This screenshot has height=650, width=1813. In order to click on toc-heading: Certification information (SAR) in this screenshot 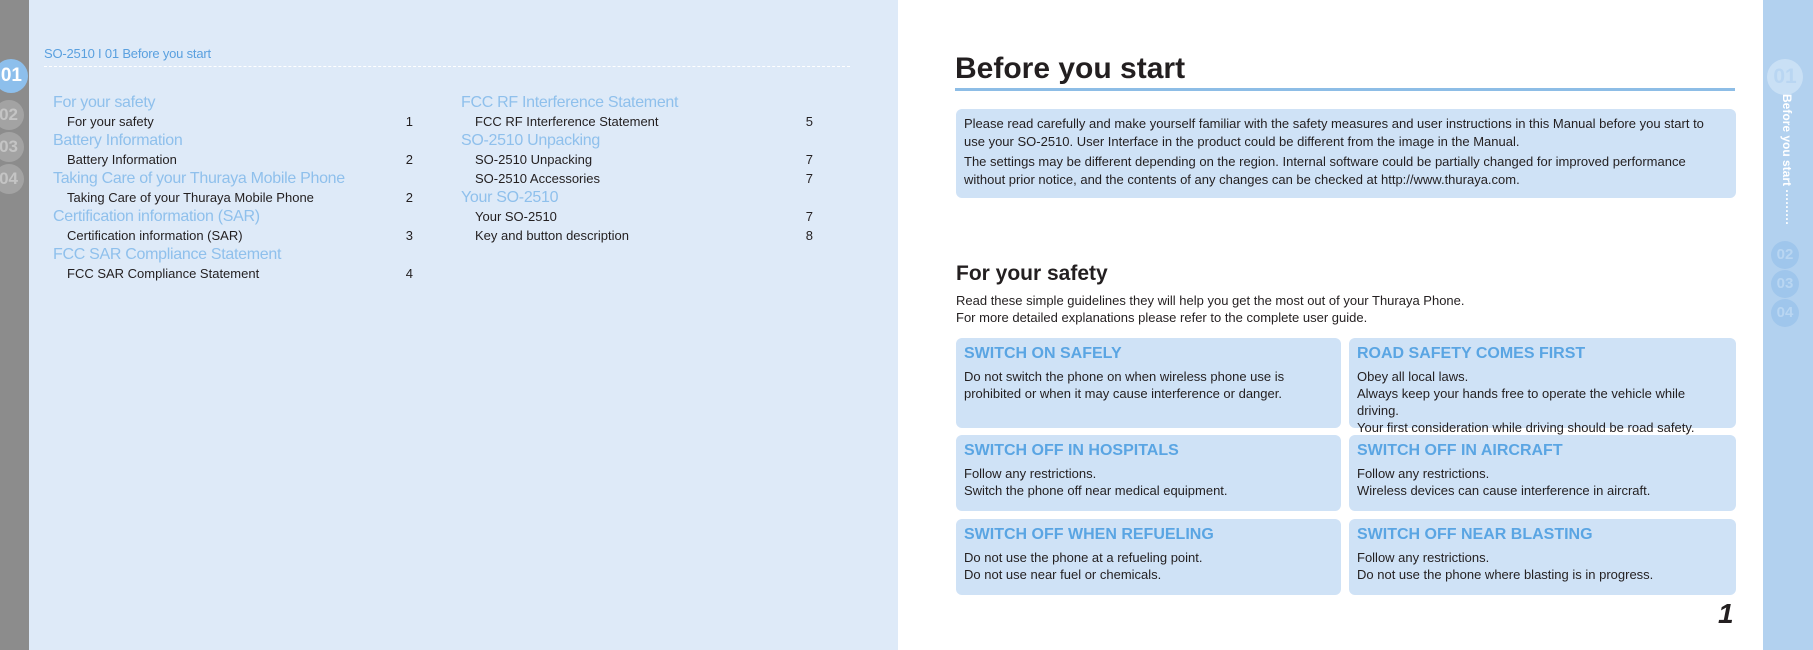, I will do `click(156, 216)`.